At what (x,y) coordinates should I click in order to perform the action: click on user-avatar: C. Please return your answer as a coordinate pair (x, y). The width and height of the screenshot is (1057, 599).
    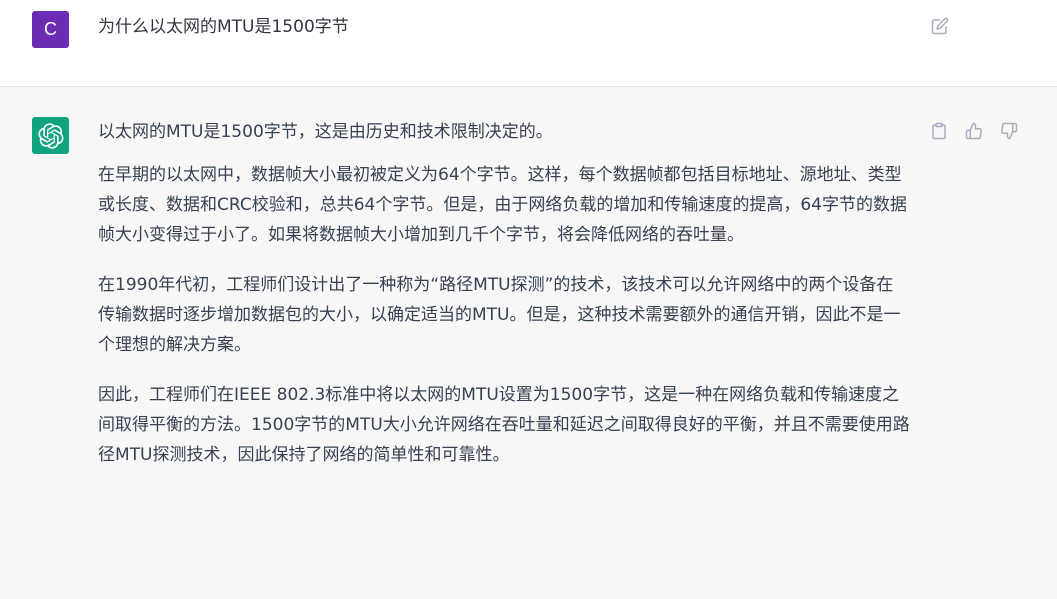
    Looking at the image, I should click on (50, 29).